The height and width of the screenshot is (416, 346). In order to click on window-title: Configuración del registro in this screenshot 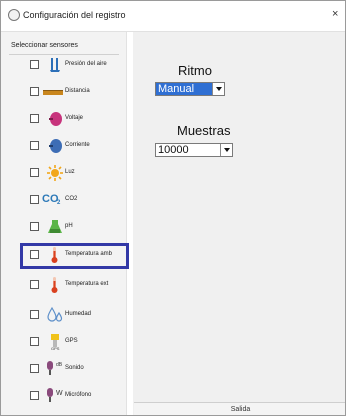, I will do `click(74, 15)`.